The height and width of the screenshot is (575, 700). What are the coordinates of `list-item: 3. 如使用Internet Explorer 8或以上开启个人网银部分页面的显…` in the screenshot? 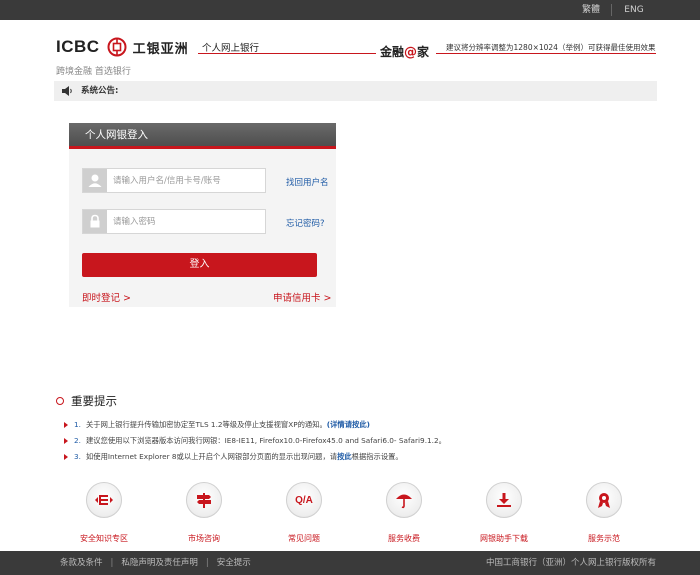 It's located at (374, 457).